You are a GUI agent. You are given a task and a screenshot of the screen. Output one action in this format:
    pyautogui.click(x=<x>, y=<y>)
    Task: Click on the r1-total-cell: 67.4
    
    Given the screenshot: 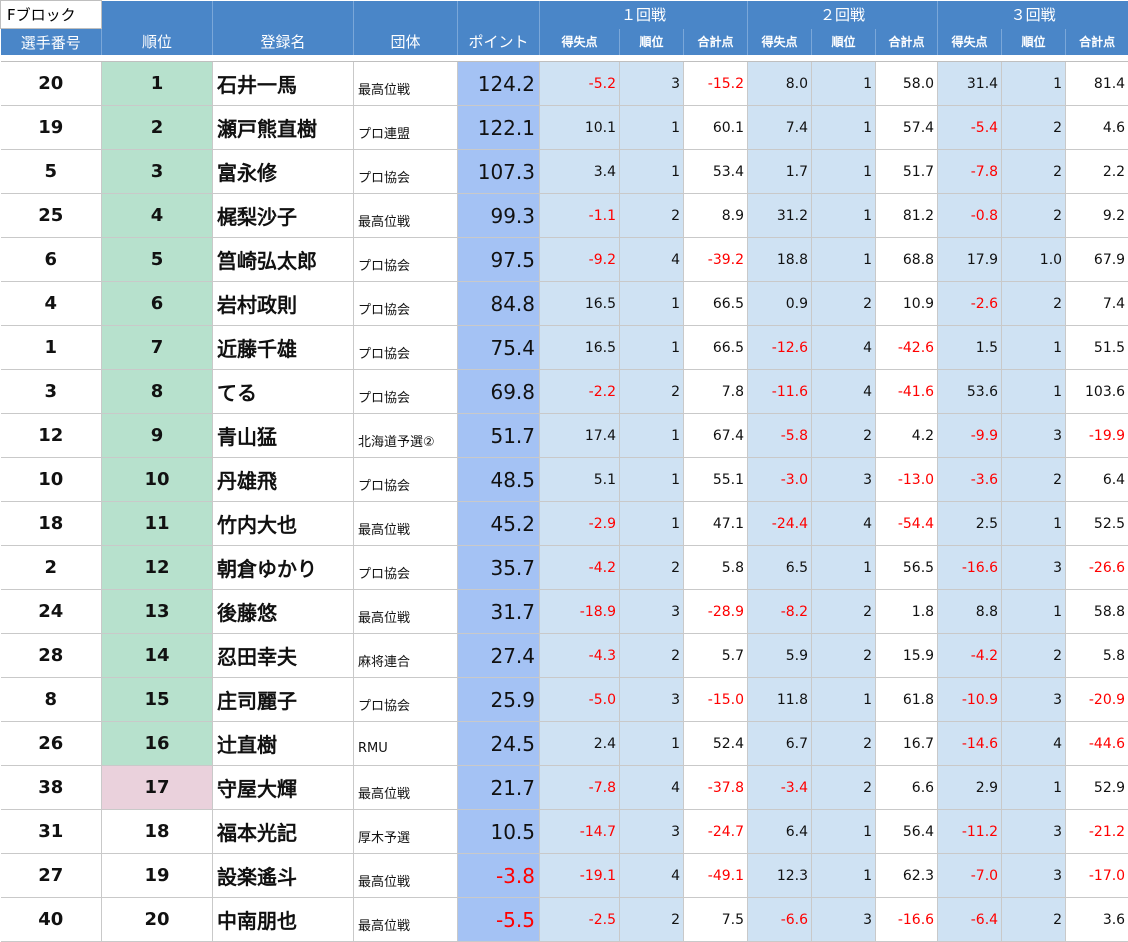 What is the action you would take?
    pyautogui.click(x=716, y=436)
    